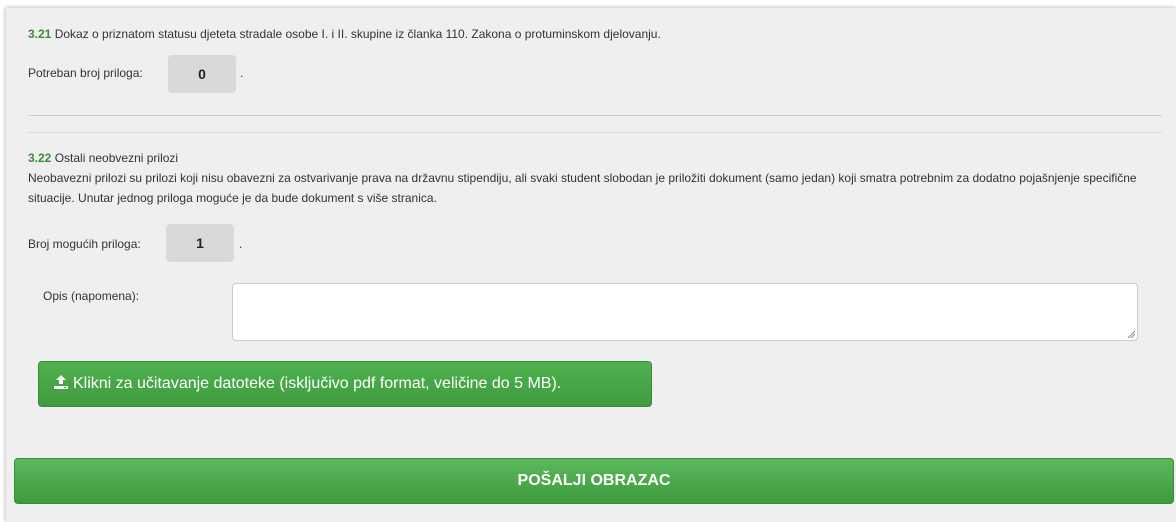  Describe the element at coordinates (84, 244) in the screenshot. I see `possible-attachments-label: Broj mogućih priloga:` at that location.